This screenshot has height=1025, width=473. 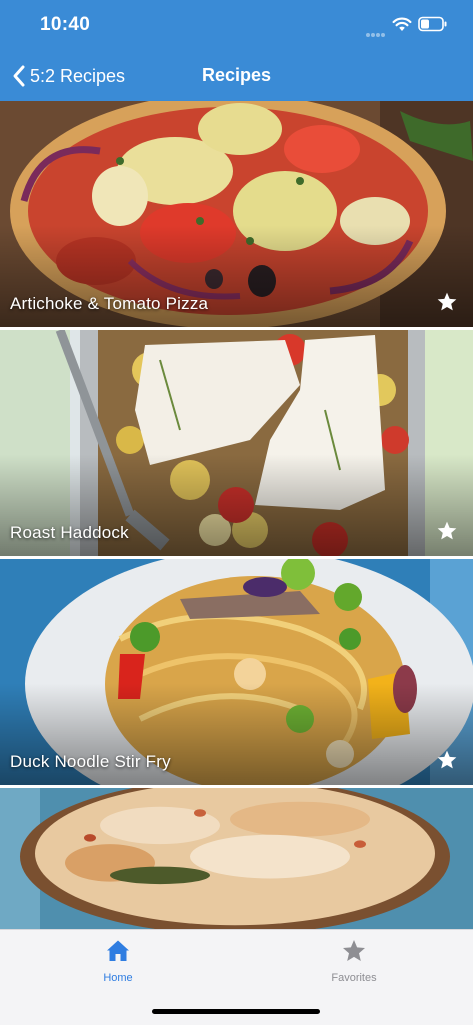 I want to click on navigation-header: 10:40 5:2 Recipes Recipes, so click(x=236, y=50).